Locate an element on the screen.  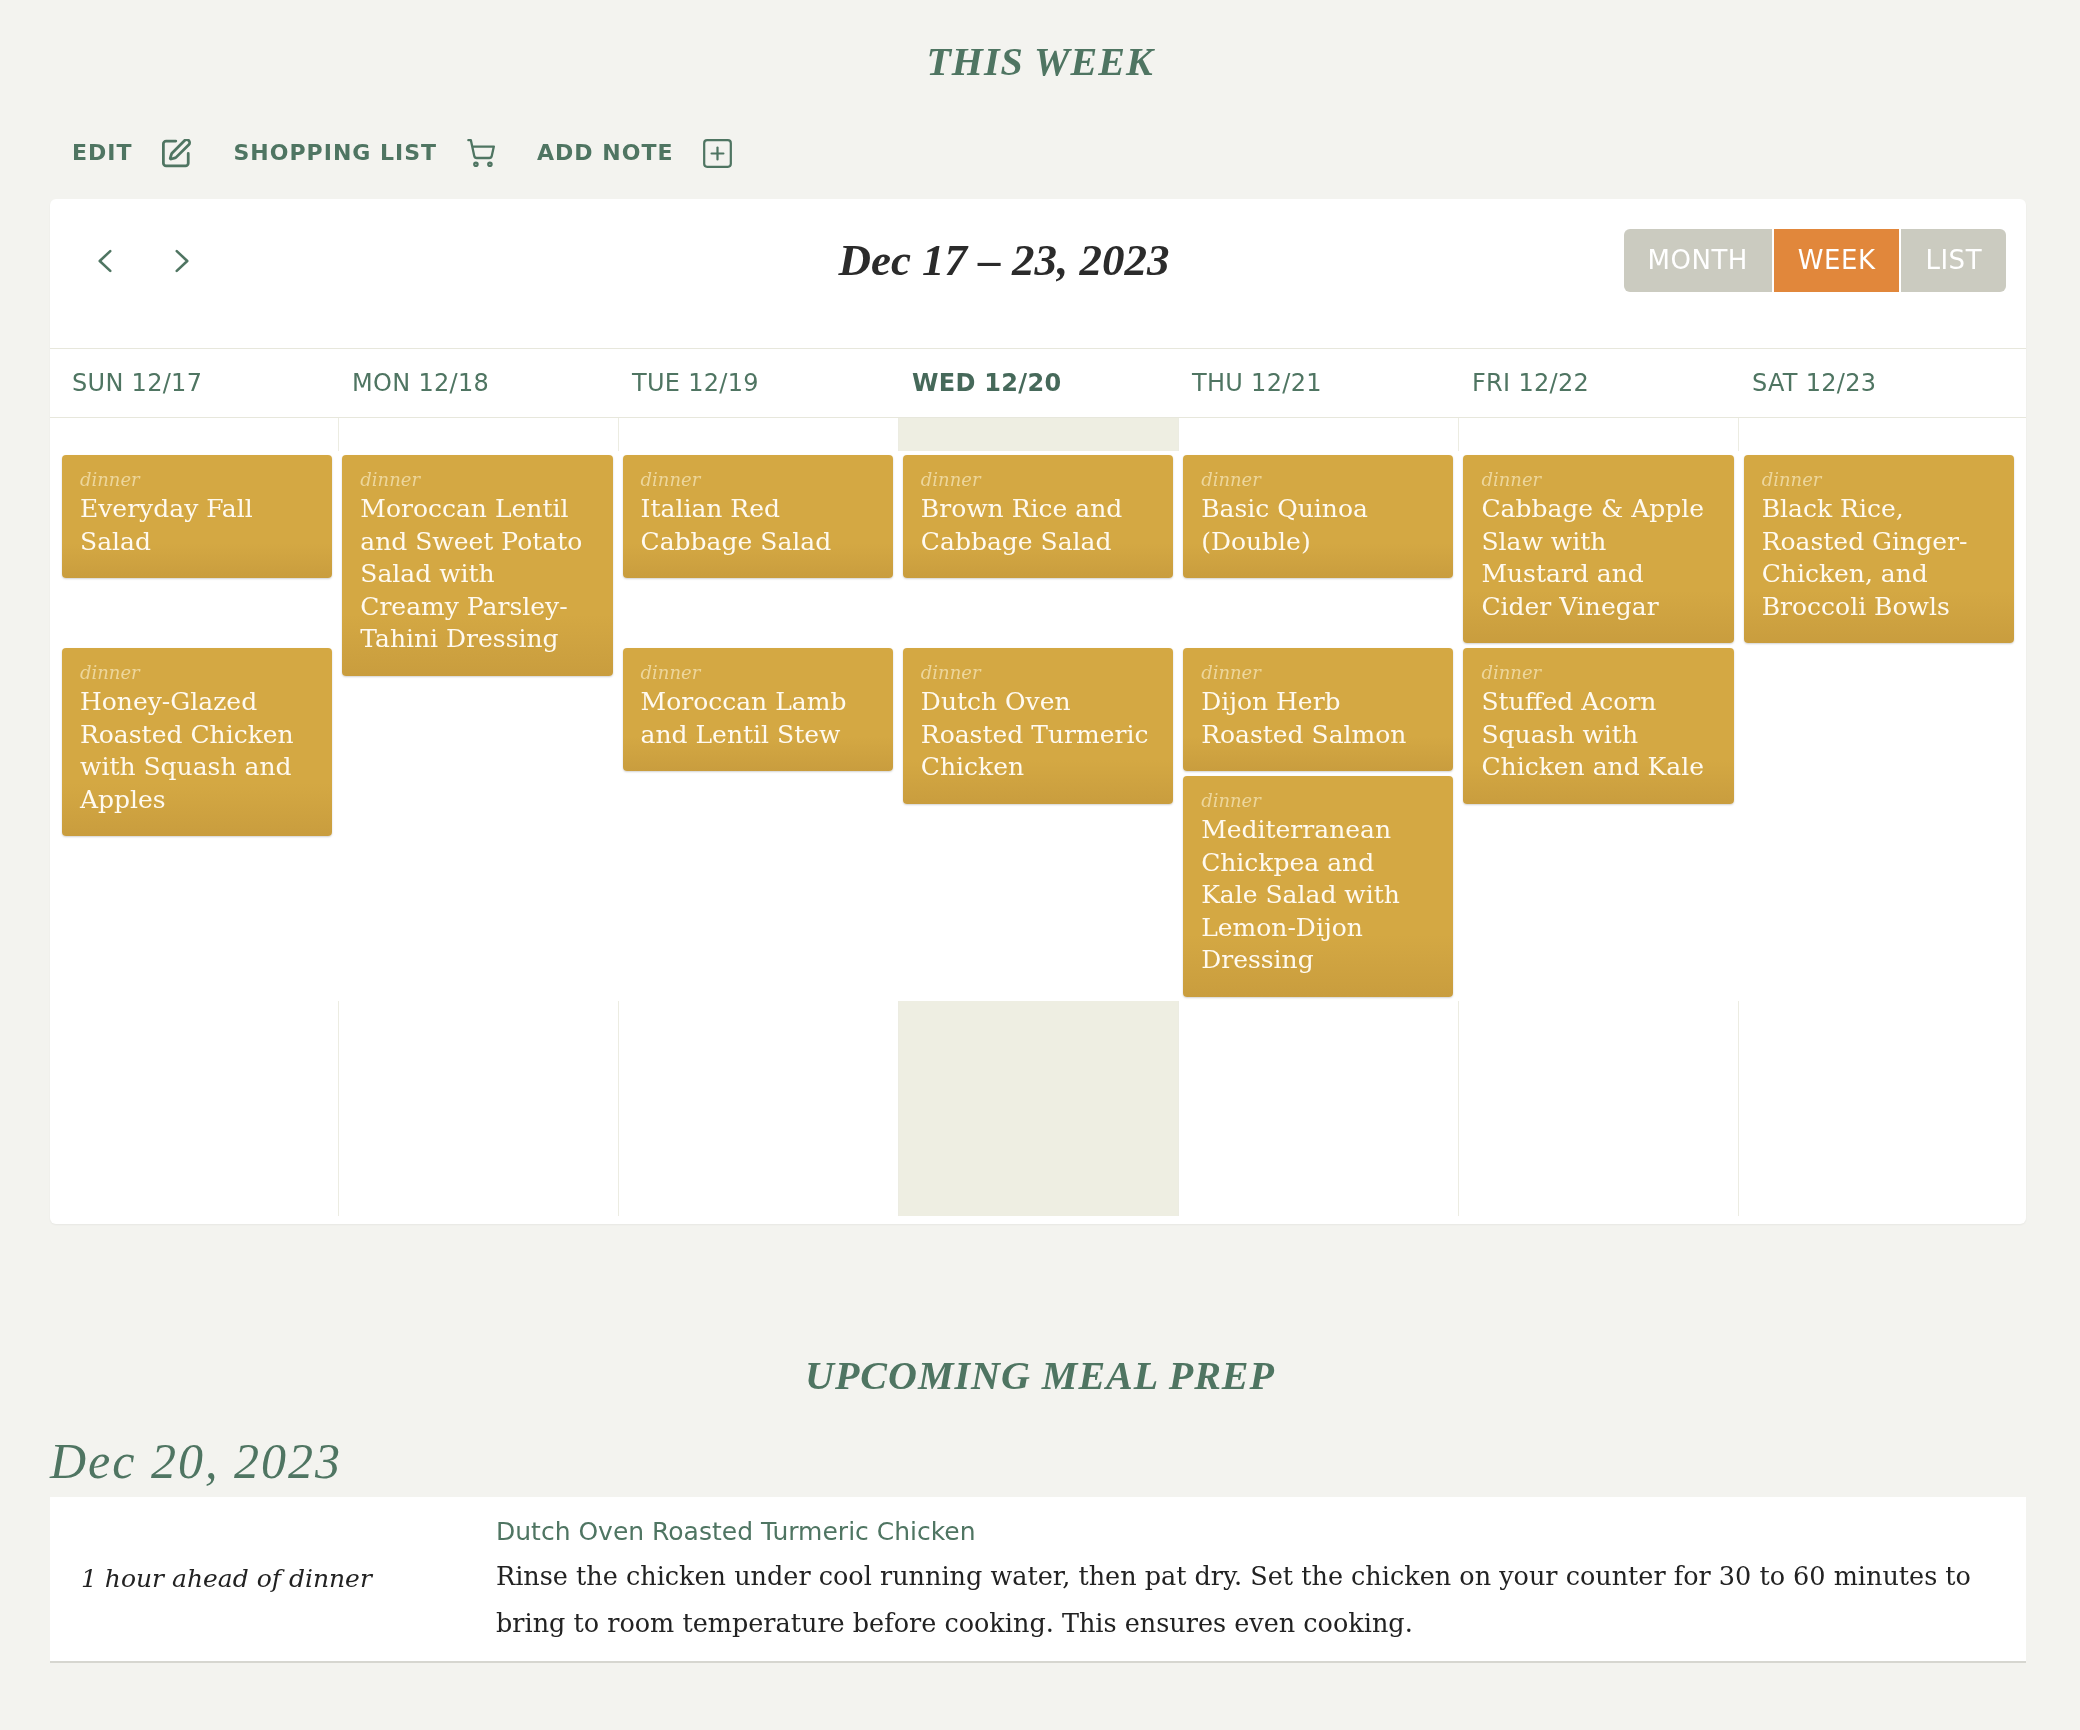
day-header: FRI 12/22 is located at coordinates (1531, 383).